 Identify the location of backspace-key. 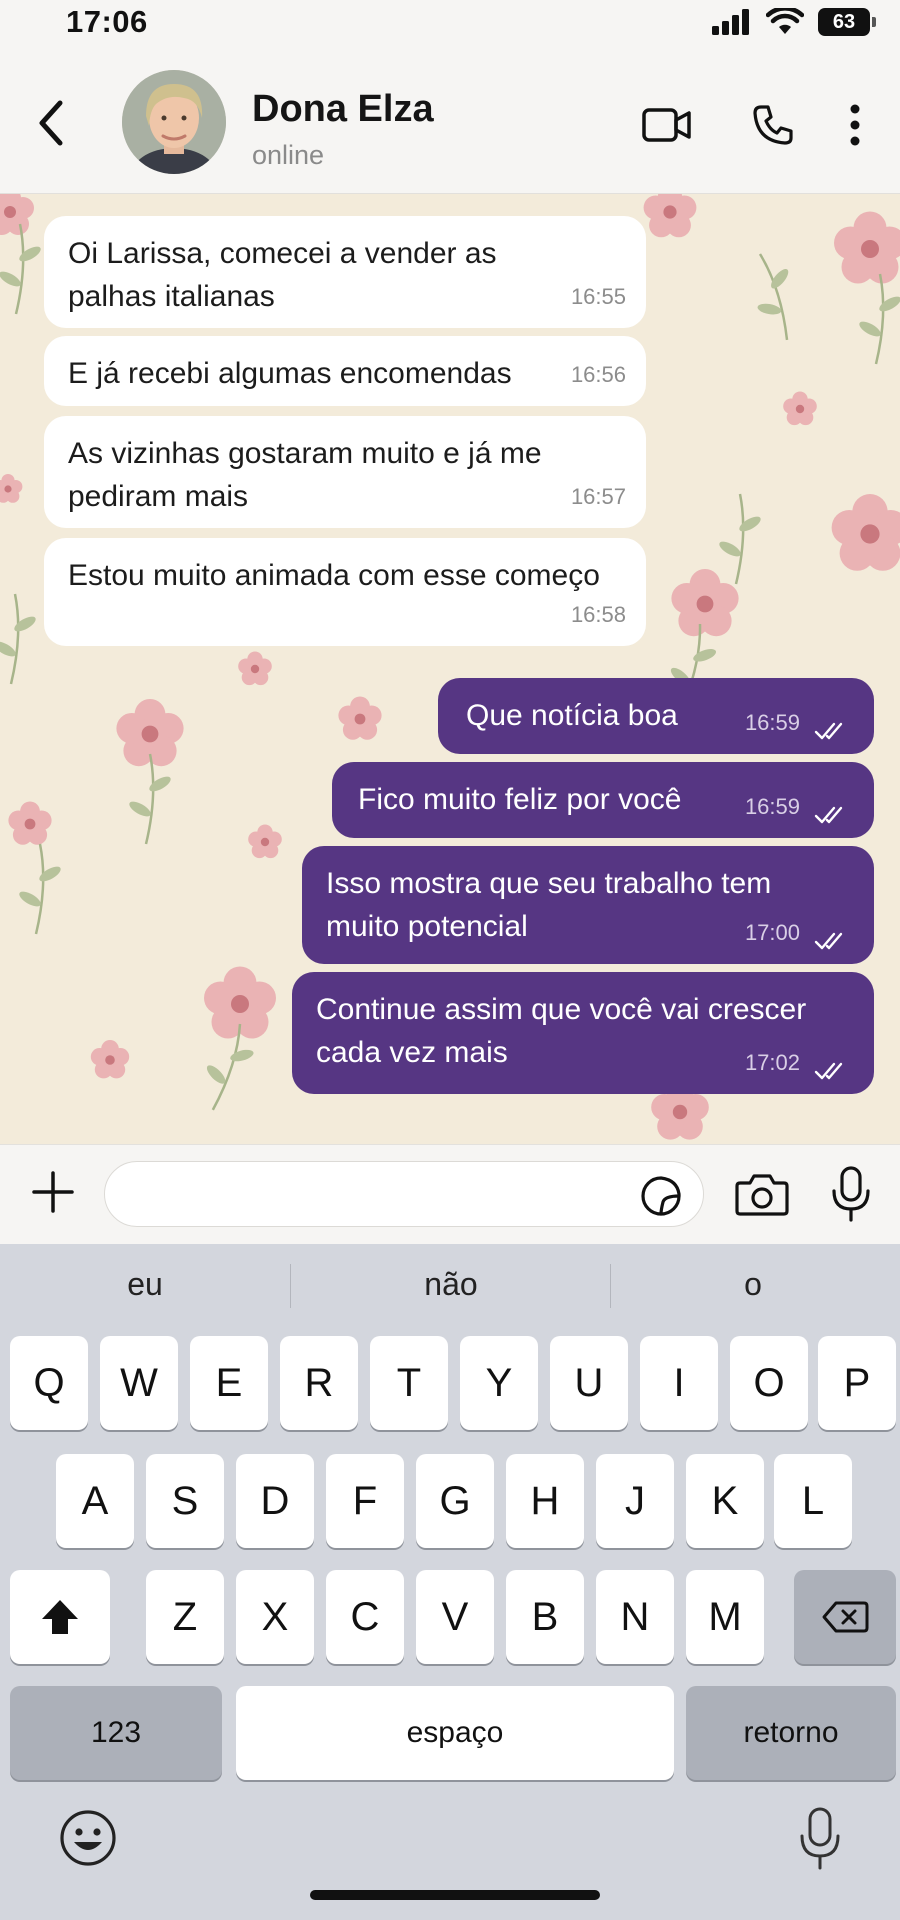
(845, 1617).